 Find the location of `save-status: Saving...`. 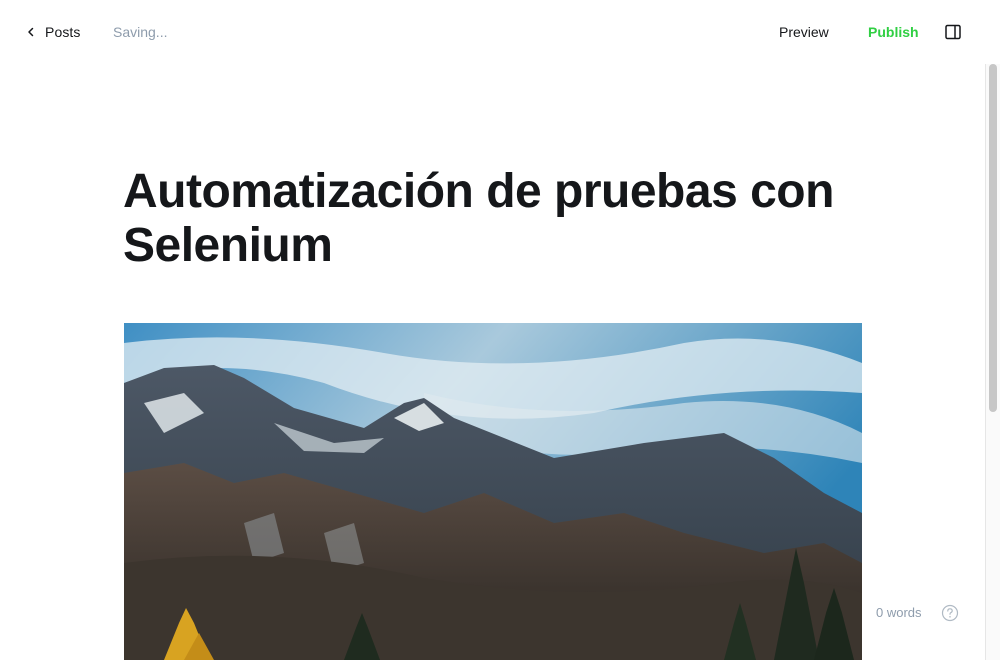

save-status: Saving... is located at coordinates (140, 32).